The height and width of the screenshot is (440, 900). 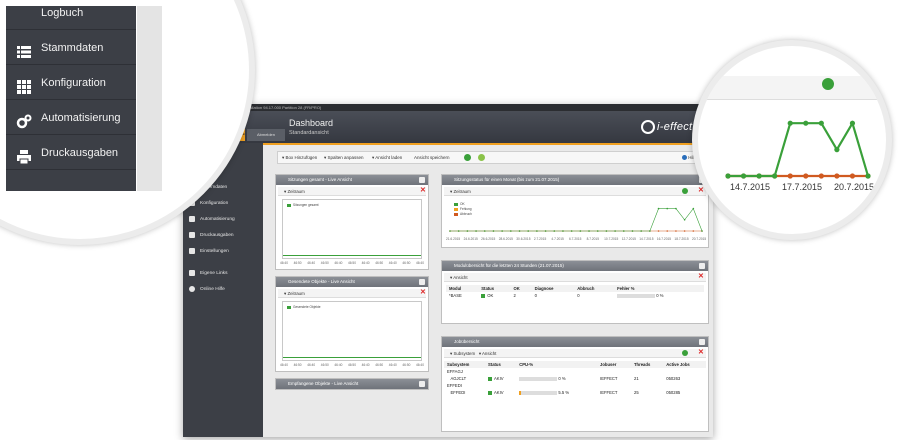 What do you see at coordinates (490, 392) in the screenshot?
I see `status-active-icon` at bounding box center [490, 392].